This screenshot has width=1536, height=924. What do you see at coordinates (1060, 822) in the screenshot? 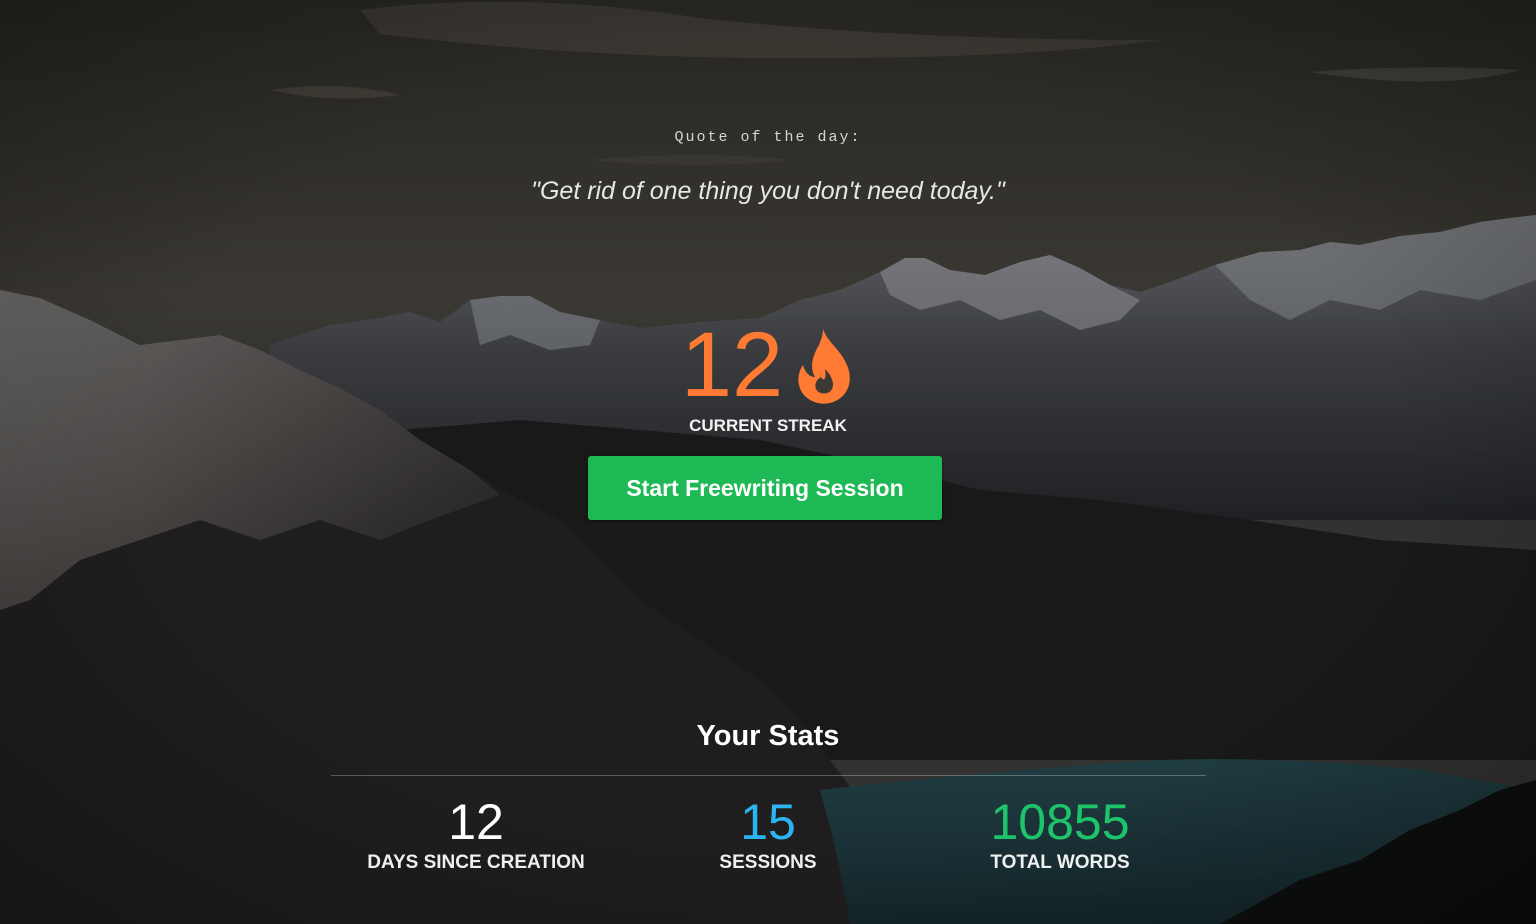
I see `stat-value: 10855` at bounding box center [1060, 822].